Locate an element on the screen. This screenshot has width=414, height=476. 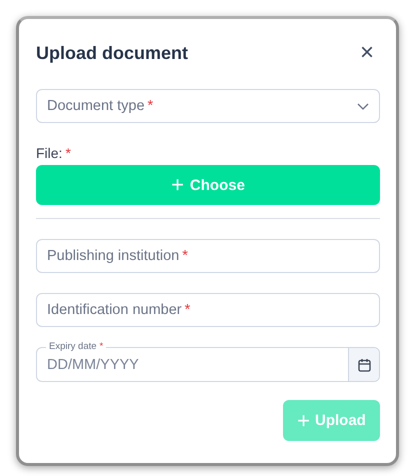
text-field: Publishing institution * is located at coordinates (208, 256).